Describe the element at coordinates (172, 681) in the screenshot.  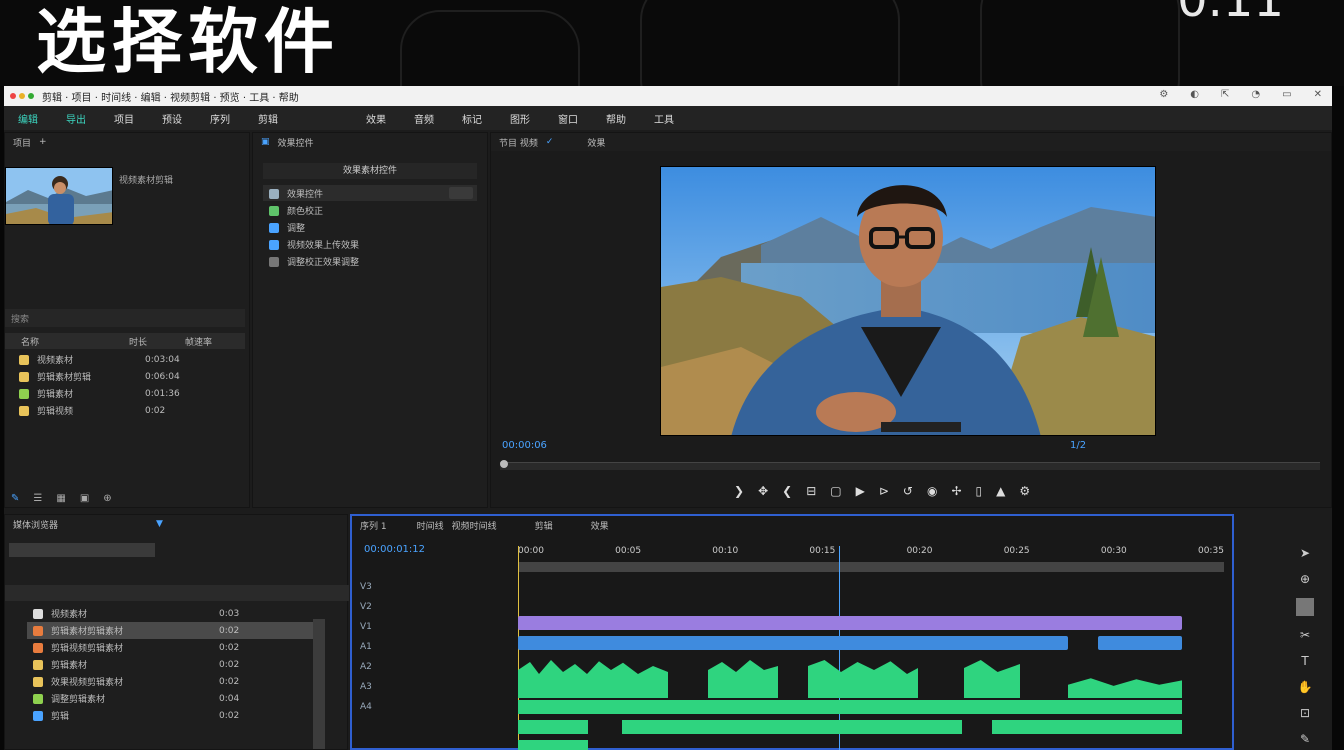
I see `list-item: 效果视频剪辑素材 0:02` at that location.